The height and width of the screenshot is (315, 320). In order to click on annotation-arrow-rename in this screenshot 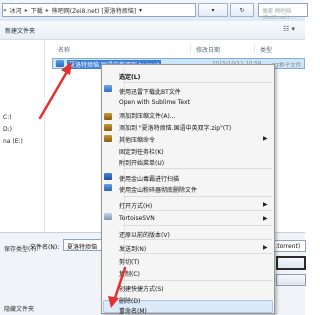, I will do `click(117, 287)`.